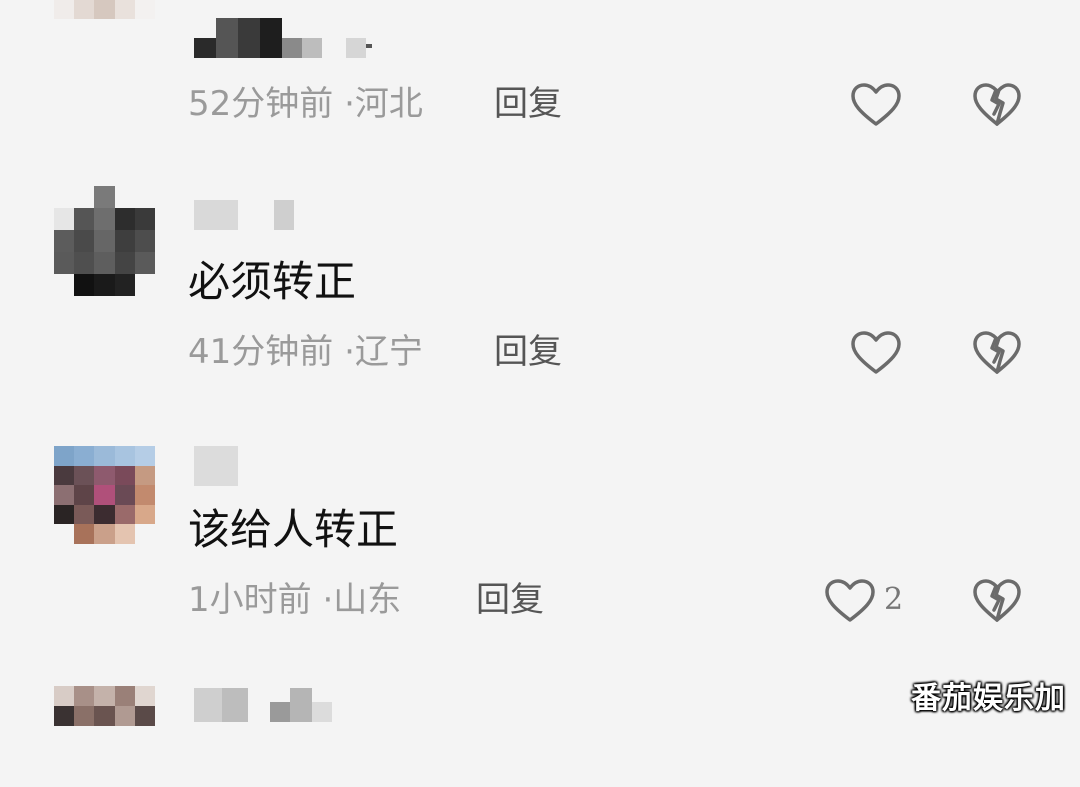 This screenshot has width=1080, height=787. What do you see at coordinates (261, 104) in the screenshot?
I see `comment-time: 52分钟前` at bounding box center [261, 104].